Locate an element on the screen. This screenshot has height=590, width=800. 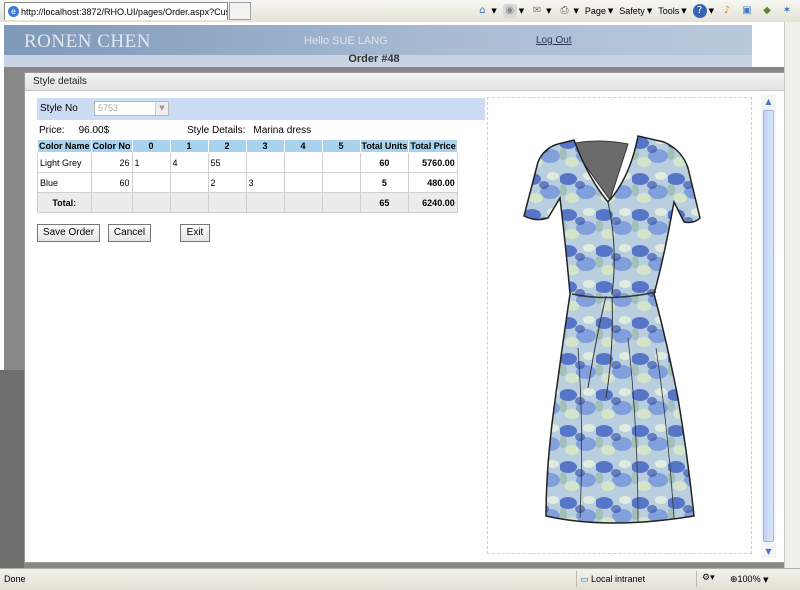
col-header-size-4: 4 is located at coordinates (303, 146).